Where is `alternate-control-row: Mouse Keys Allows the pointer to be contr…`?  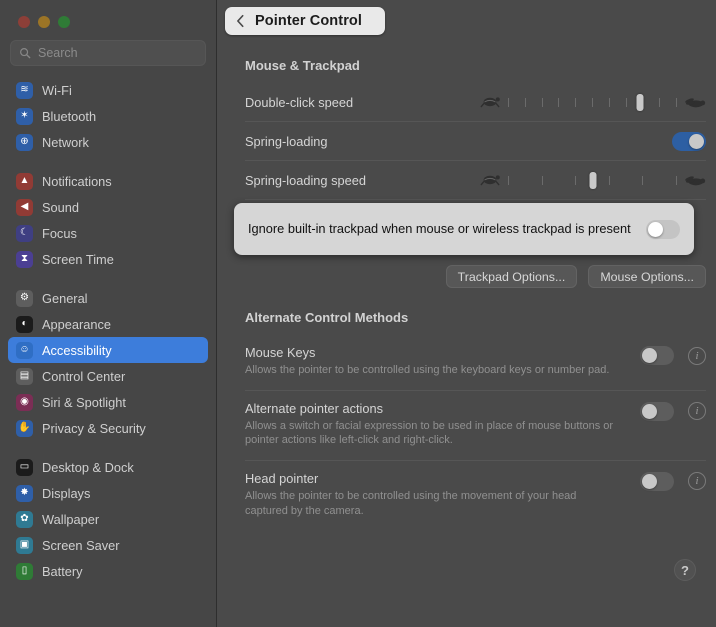
alternate-control-row: Mouse Keys Allows the pointer to be contr… is located at coordinates (475, 358).